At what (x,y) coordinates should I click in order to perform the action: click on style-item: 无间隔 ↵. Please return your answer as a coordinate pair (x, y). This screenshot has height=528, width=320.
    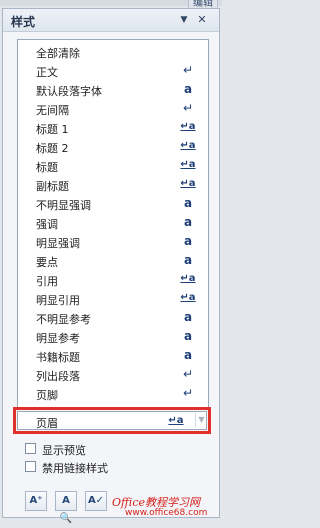
    Looking at the image, I should click on (113, 108).